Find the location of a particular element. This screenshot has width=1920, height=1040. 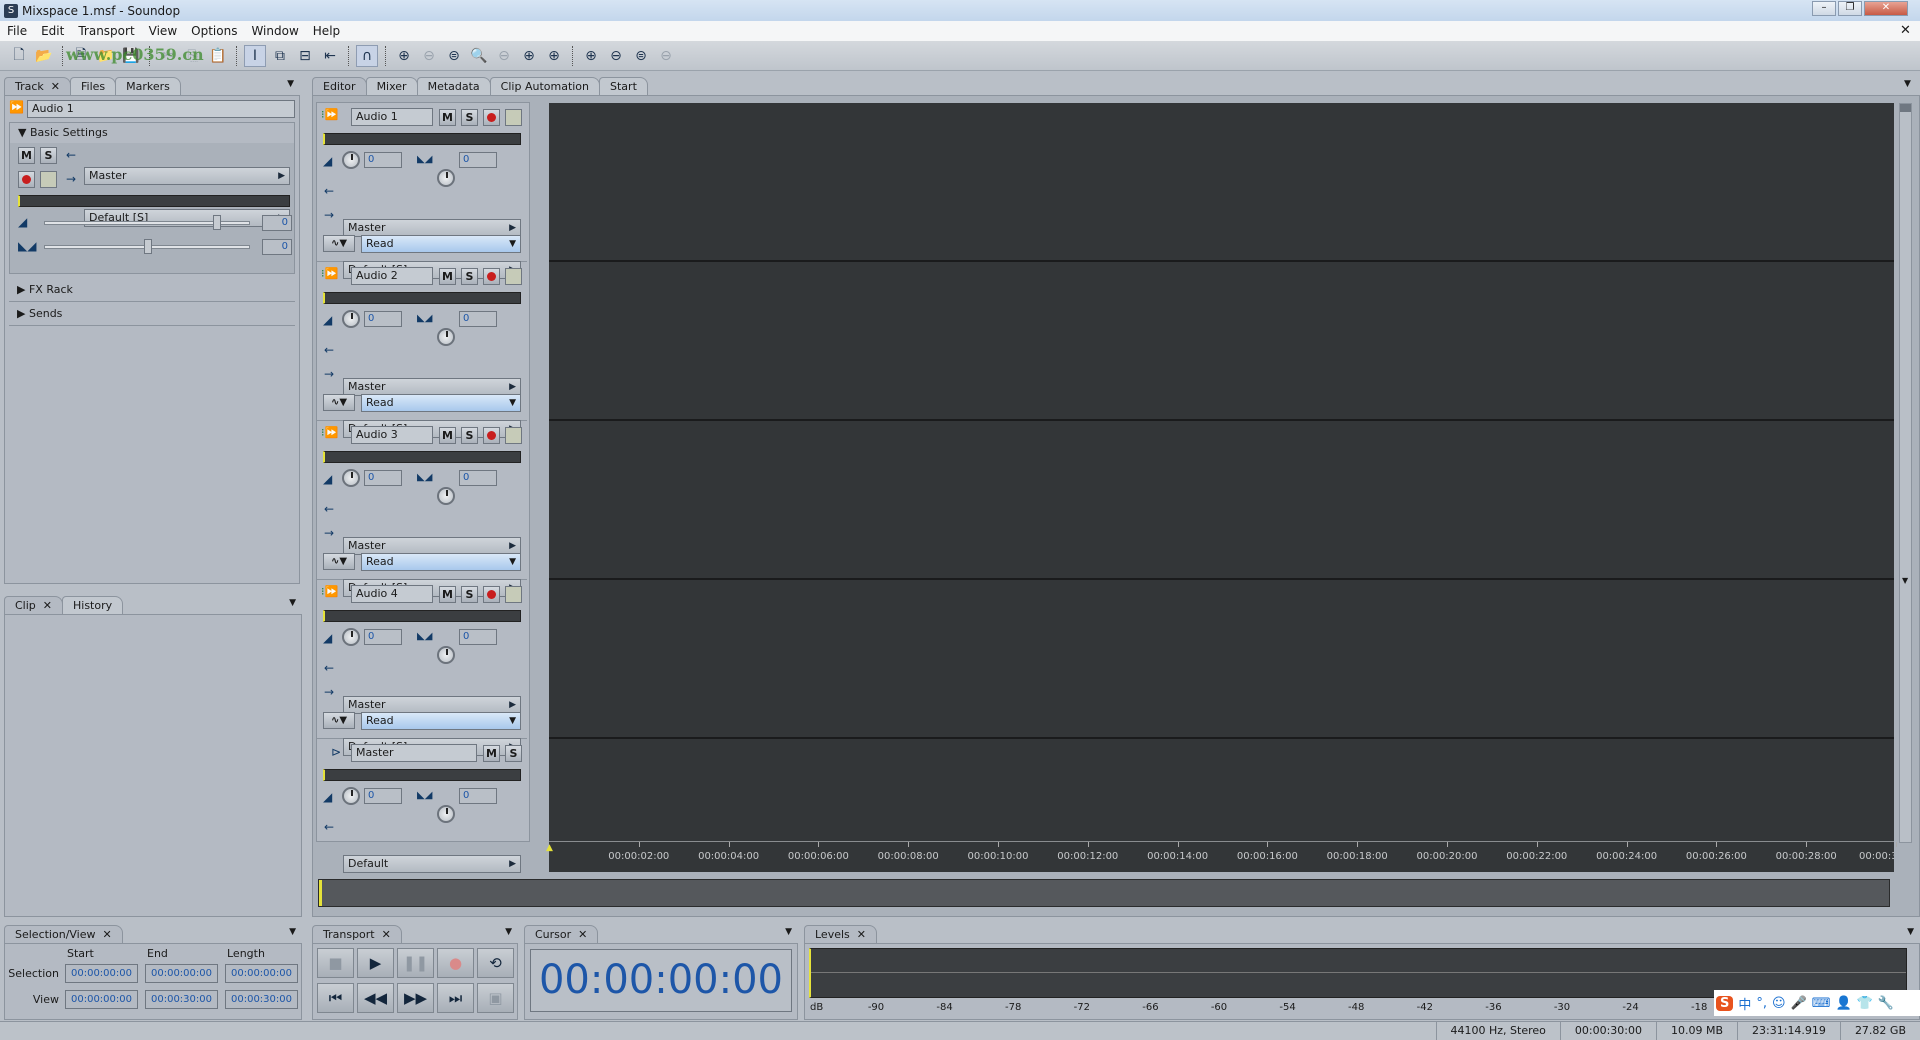

ime-item: 👕 is located at coordinates (1865, 1003).